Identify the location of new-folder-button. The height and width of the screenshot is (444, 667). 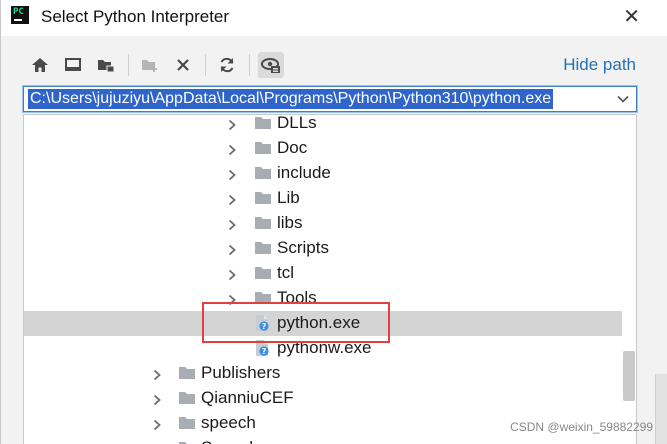
(150, 65).